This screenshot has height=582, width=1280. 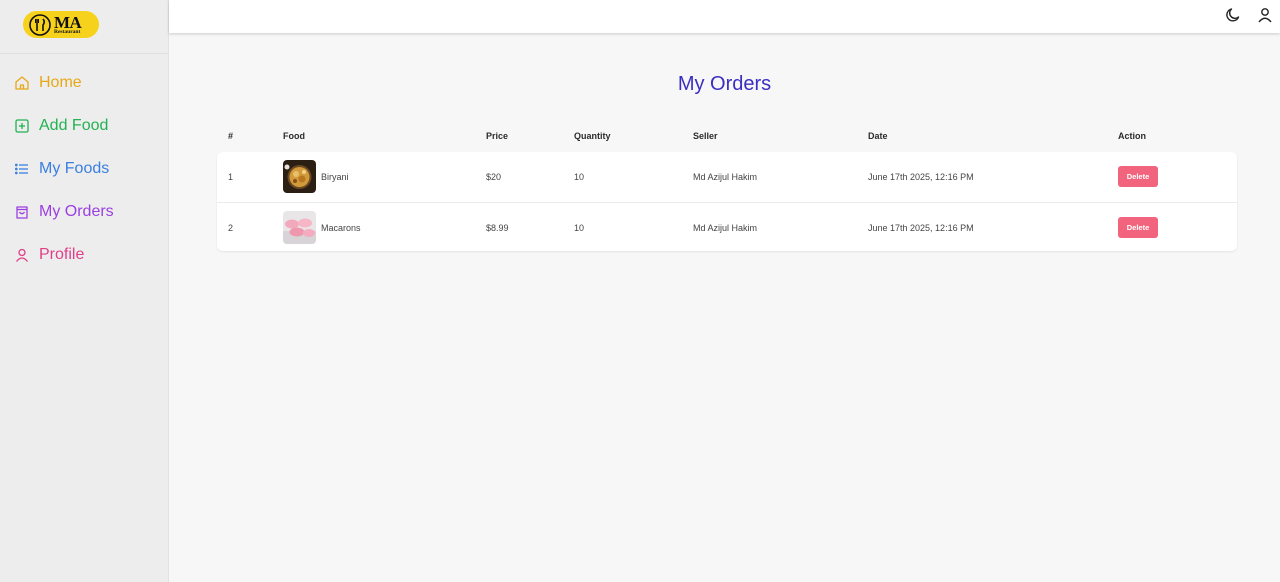 I want to click on column-header-price: Price, so click(x=497, y=136).